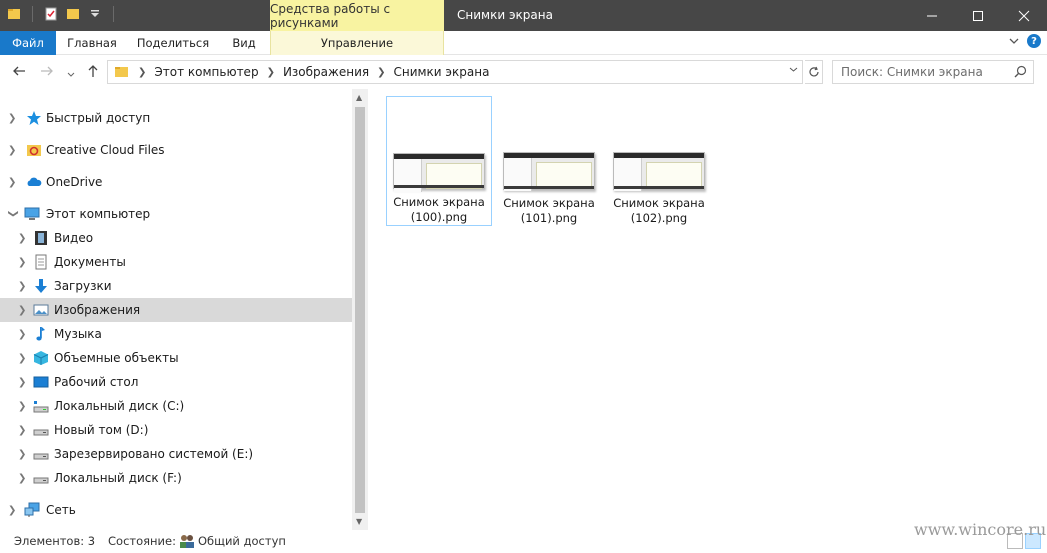 Image resolution: width=1047 pixels, height=553 pixels. What do you see at coordinates (34, 118) in the screenshot?
I see `star-icon` at bounding box center [34, 118].